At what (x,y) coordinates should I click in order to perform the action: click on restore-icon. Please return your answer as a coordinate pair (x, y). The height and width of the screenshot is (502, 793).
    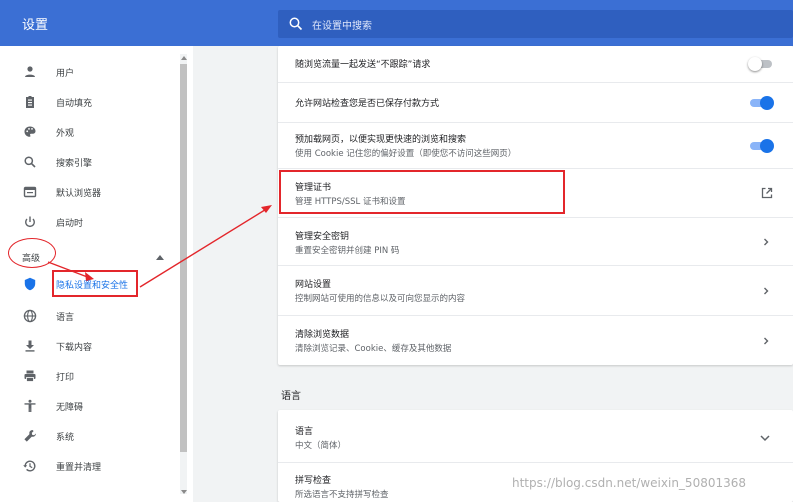
    Looking at the image, I should click on (29, 466).